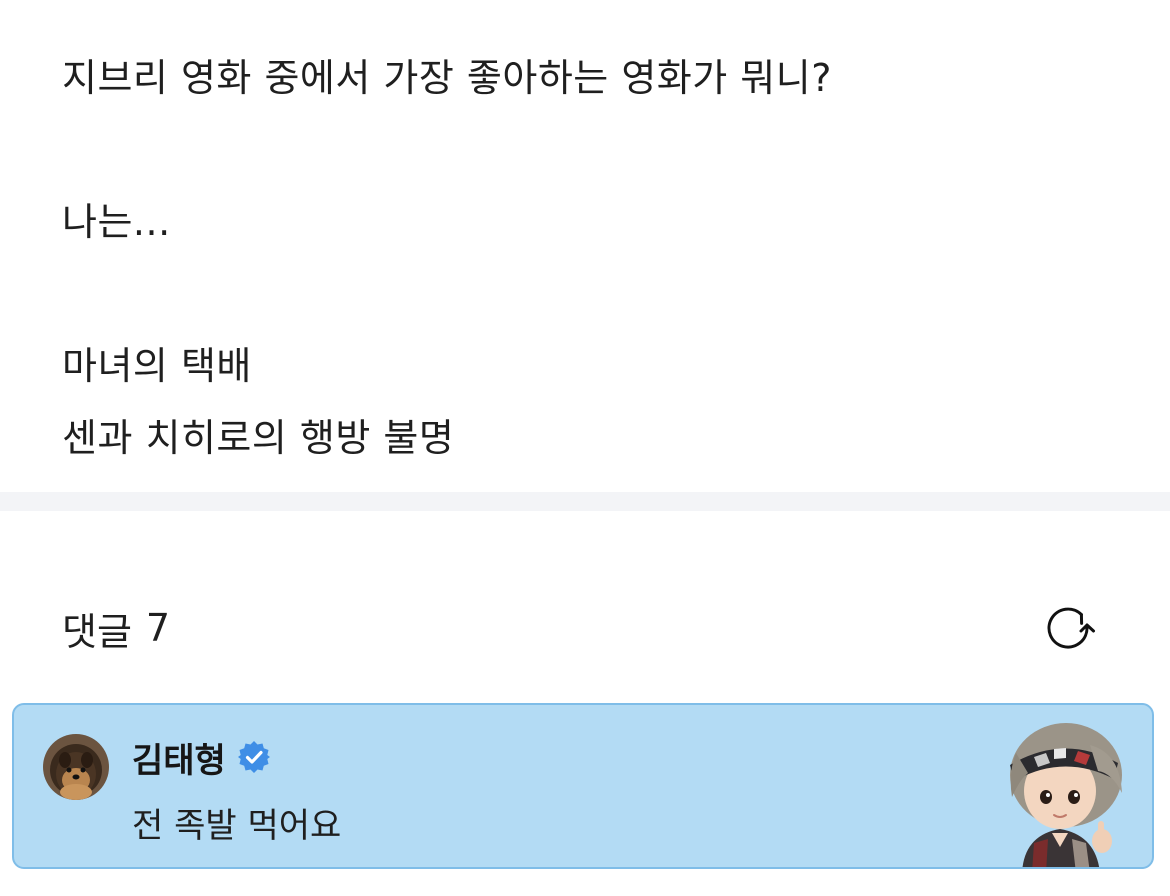  I want to click on comment-author-row: 김태형, so click(202, 757).